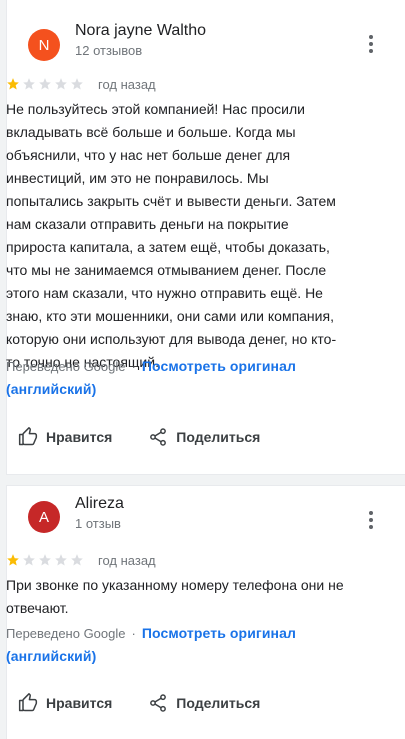 The height and width of the screenshot is (739, 405). I want to click on avatar: A, so click(44, 517).